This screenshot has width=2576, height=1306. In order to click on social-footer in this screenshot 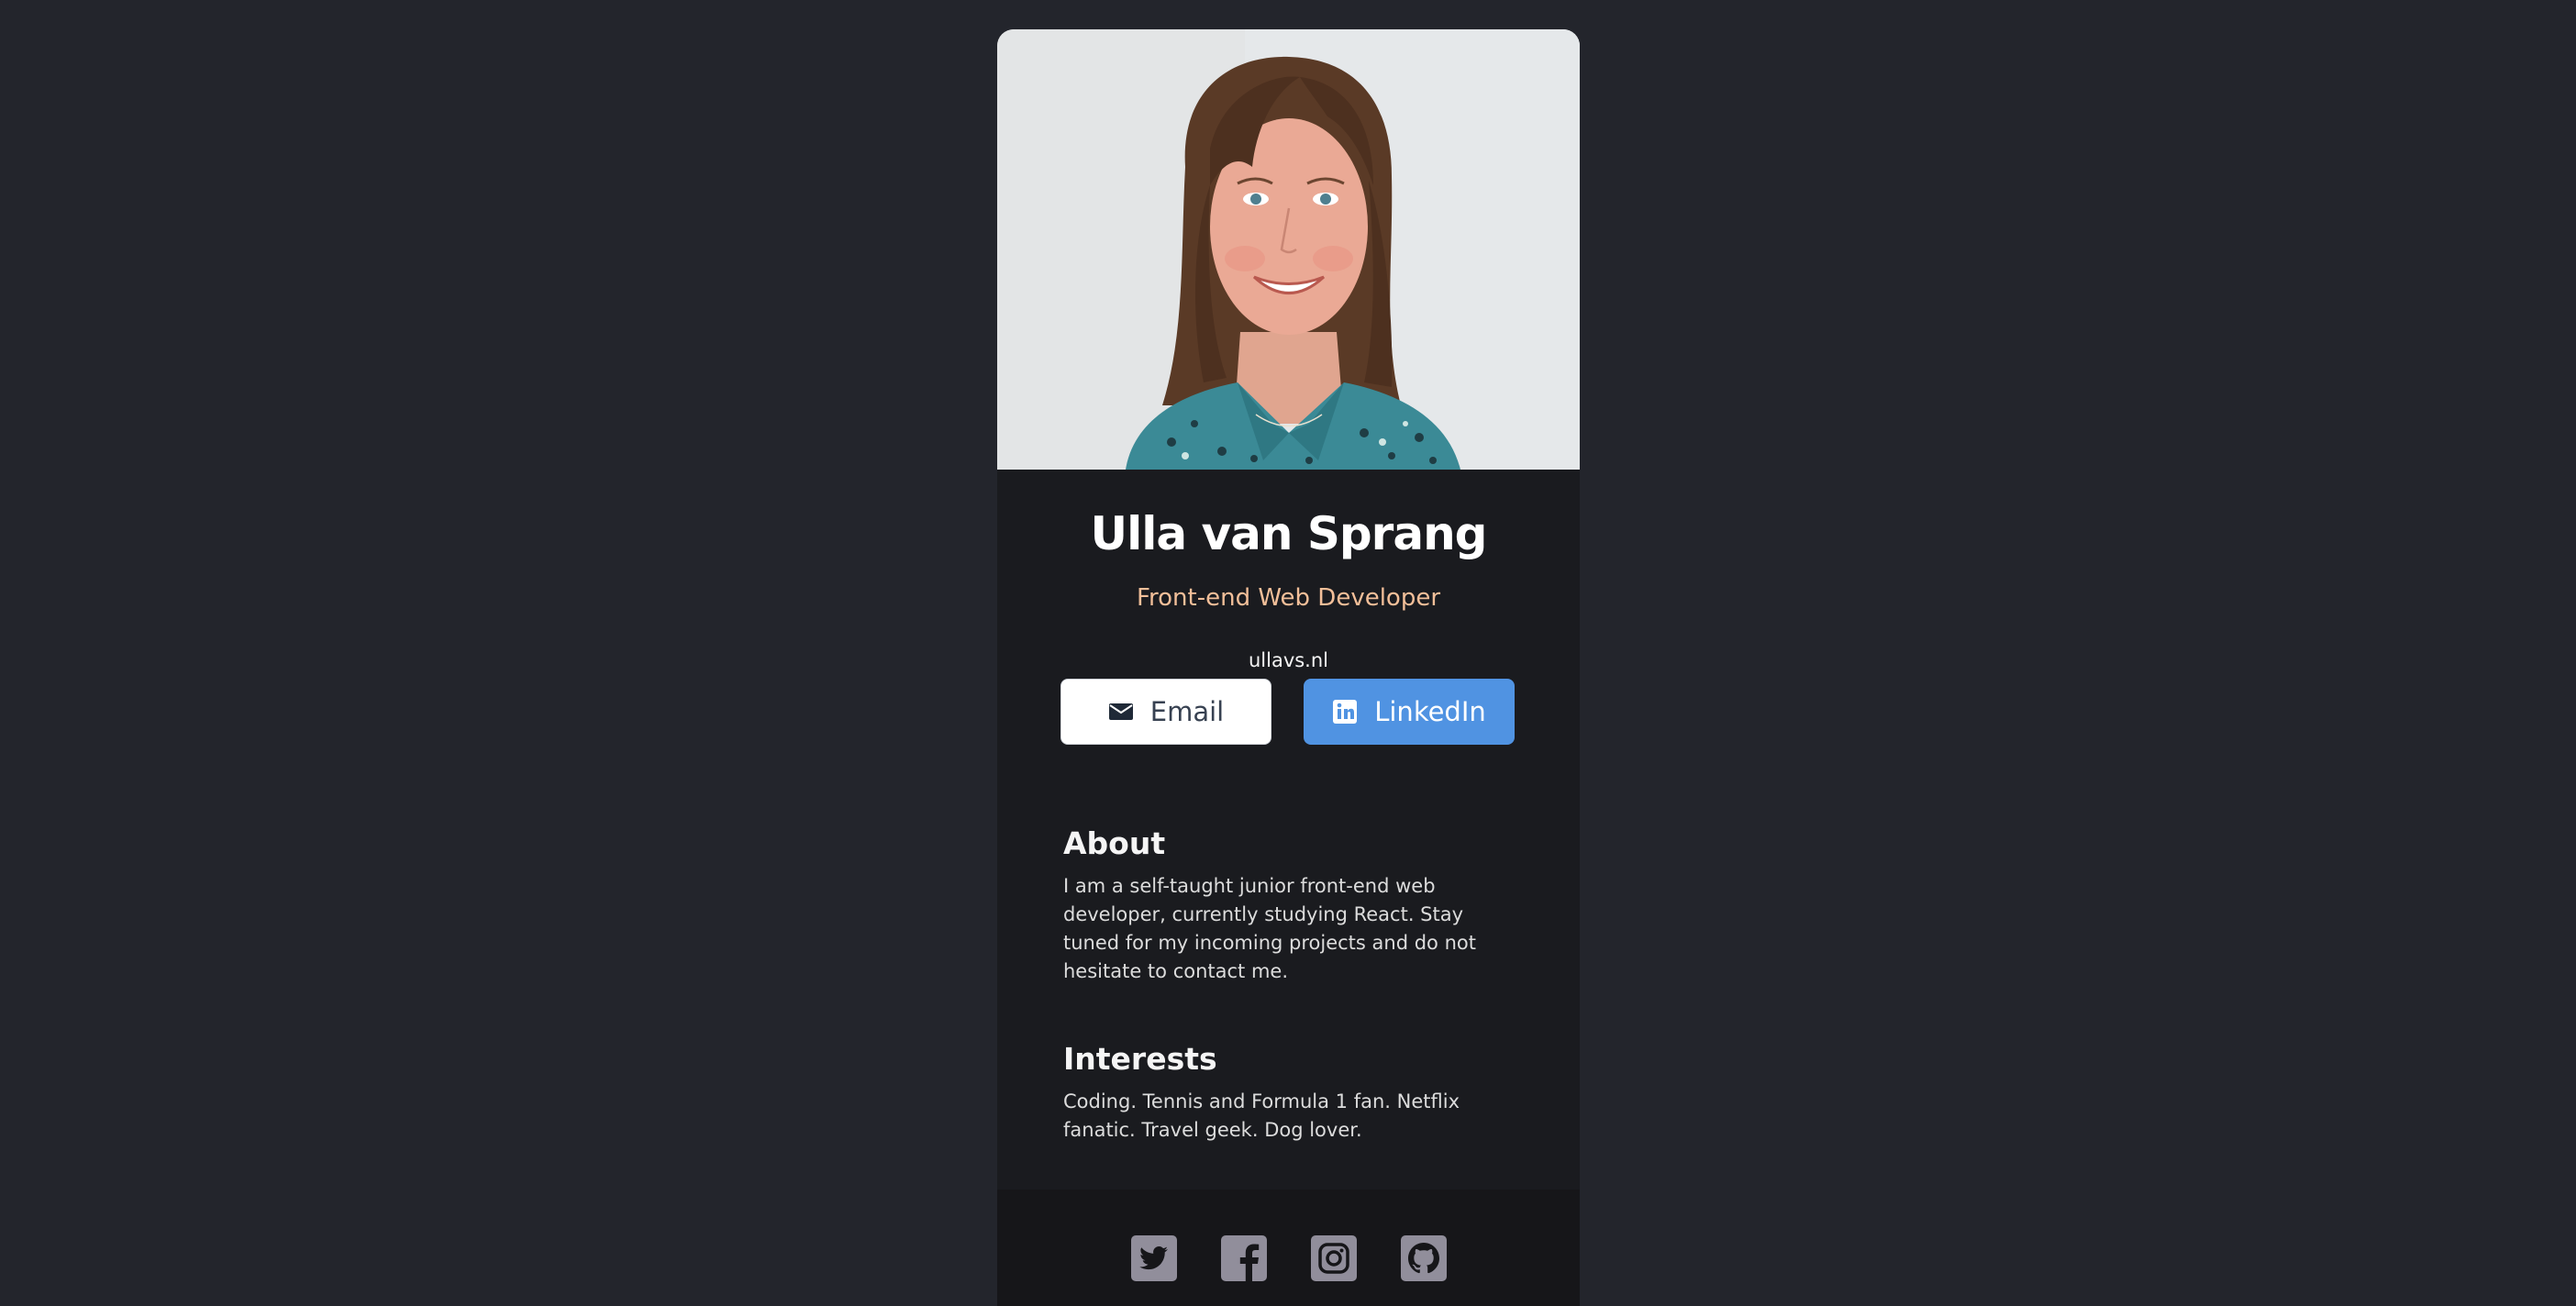, I will do `click(1288, 1248)`.